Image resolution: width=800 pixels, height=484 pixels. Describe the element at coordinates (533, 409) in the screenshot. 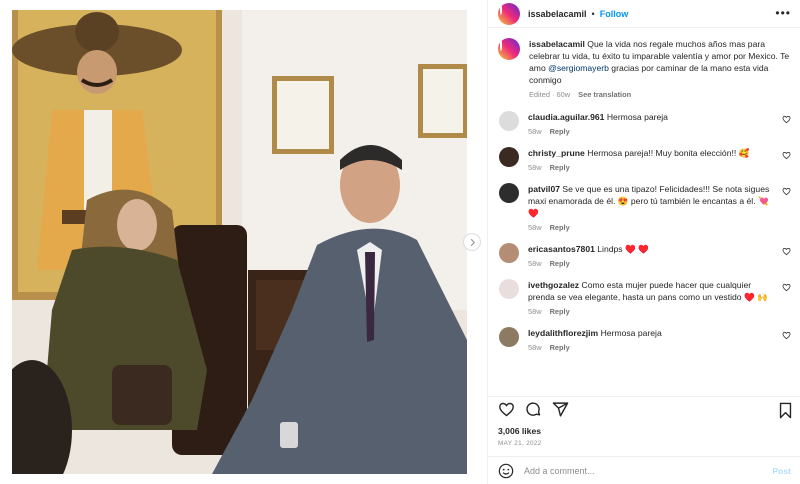

I see `comment-bubble-icon` at that location.